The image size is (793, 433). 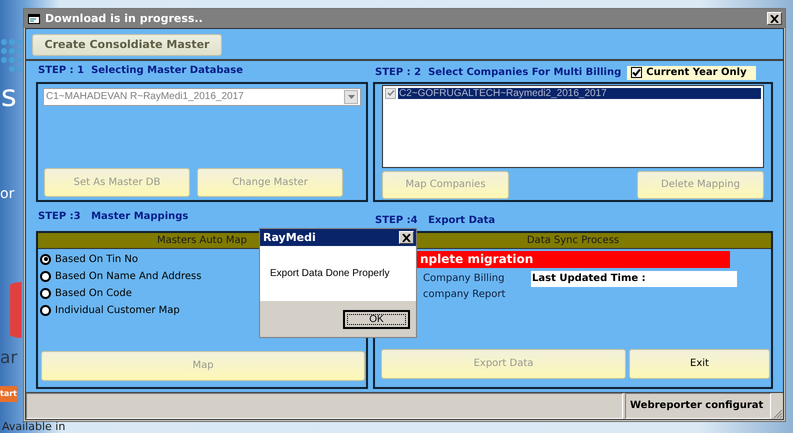 What do you see at coordinates (7, 194) in the screenshot?
I see `tagline-text: or` at bounding box center [7, 194].